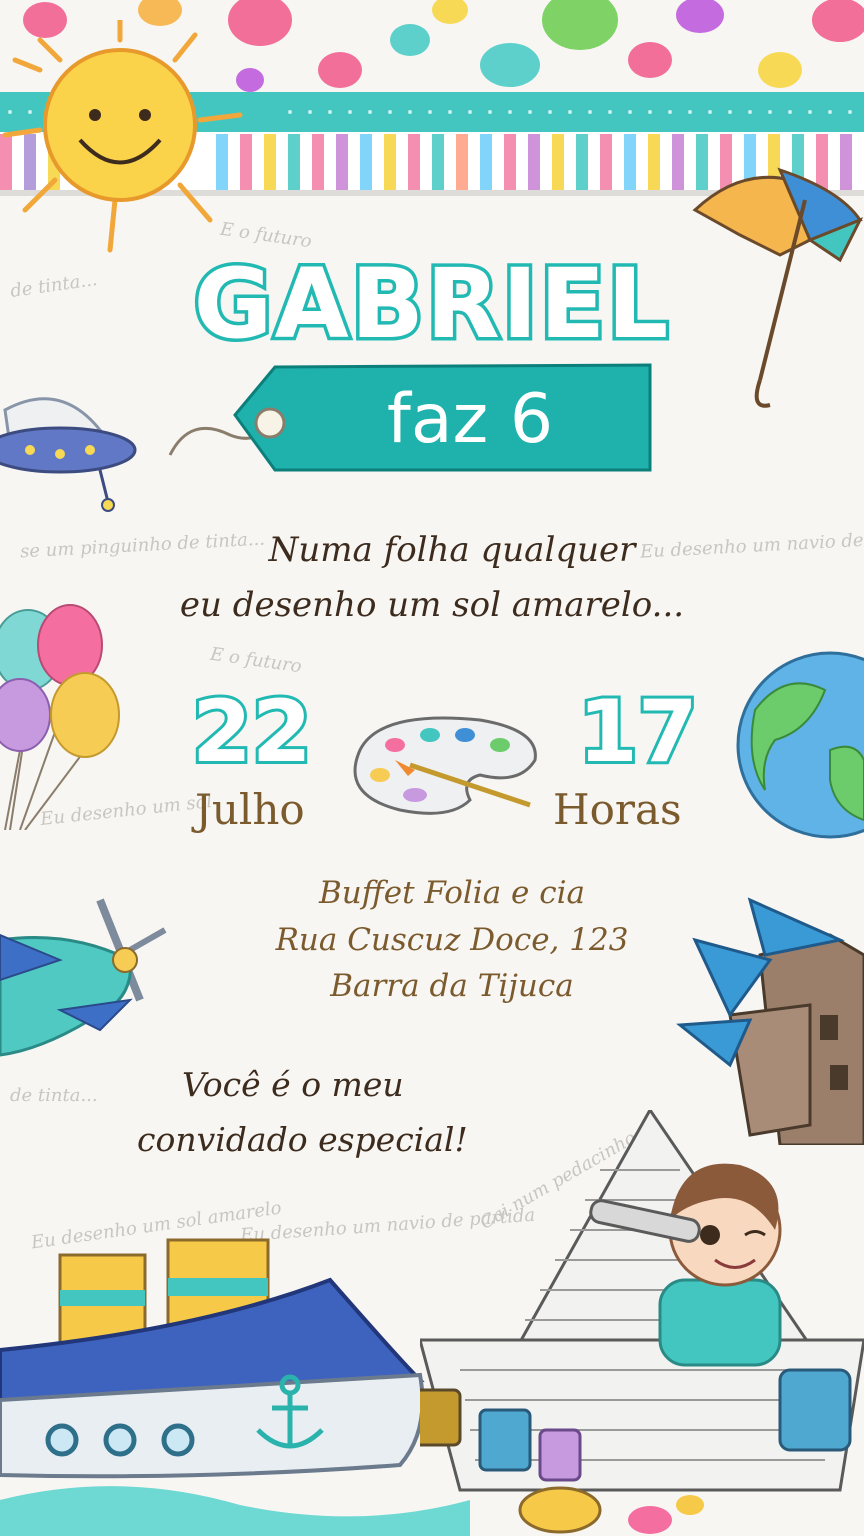 The width and height of the screenshot is (864, 1536). Describe the element at coordinates (68, 454) in the screenshot. I see `ufo-illustration` at that location.